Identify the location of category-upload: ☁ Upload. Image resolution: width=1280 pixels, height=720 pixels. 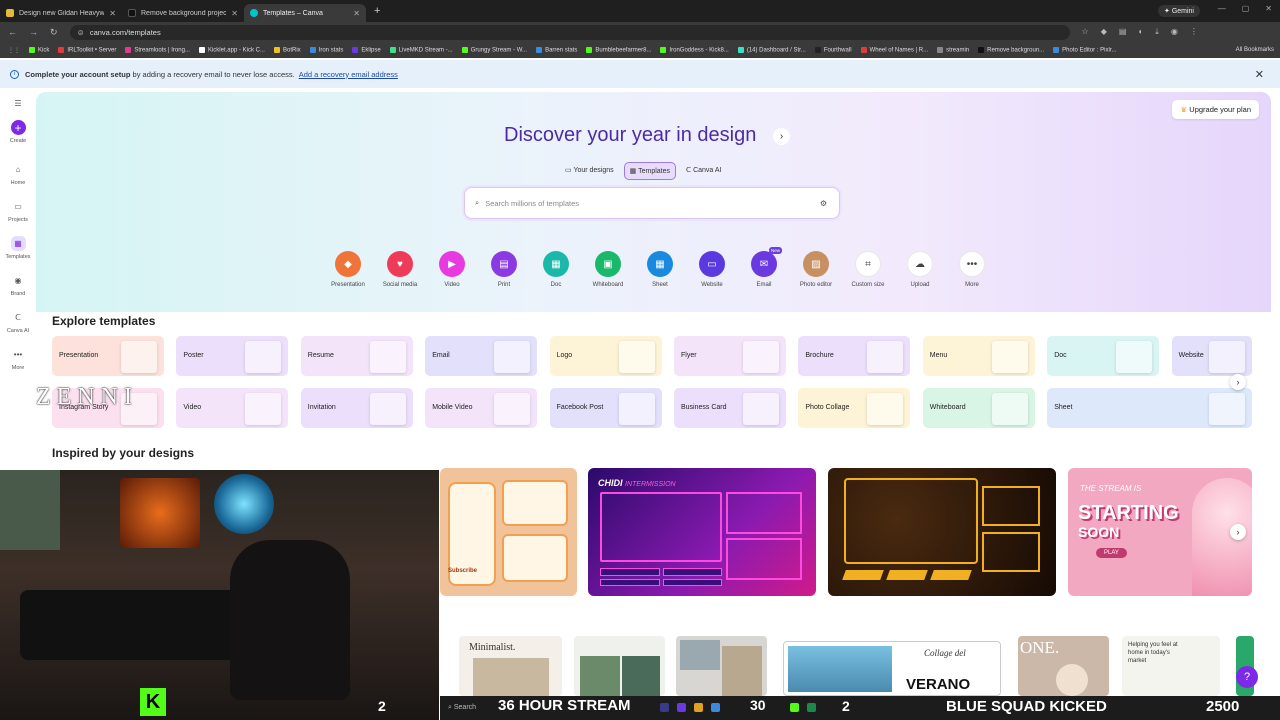
(920, 269).